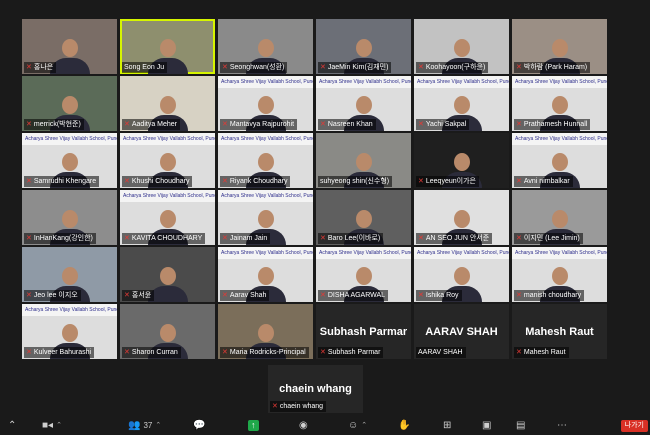 This screenshot has height=435, width=650. Describe the element at coordinates (69, 46) in the screenshot. I see `participant-tile: ✕ 홍나은` at that location.